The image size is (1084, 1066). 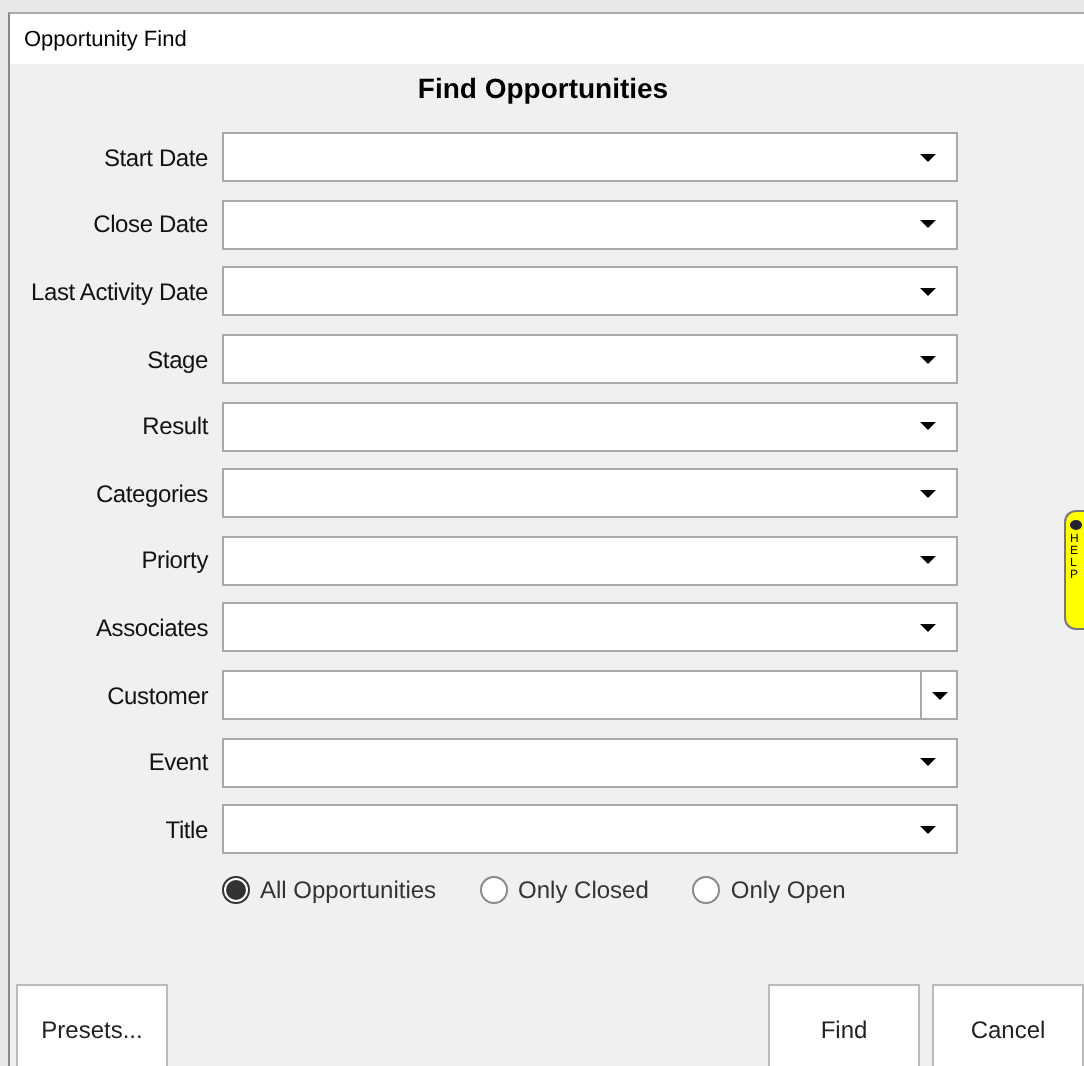 I want to click on info-icon, so click(x=1076, y=525).